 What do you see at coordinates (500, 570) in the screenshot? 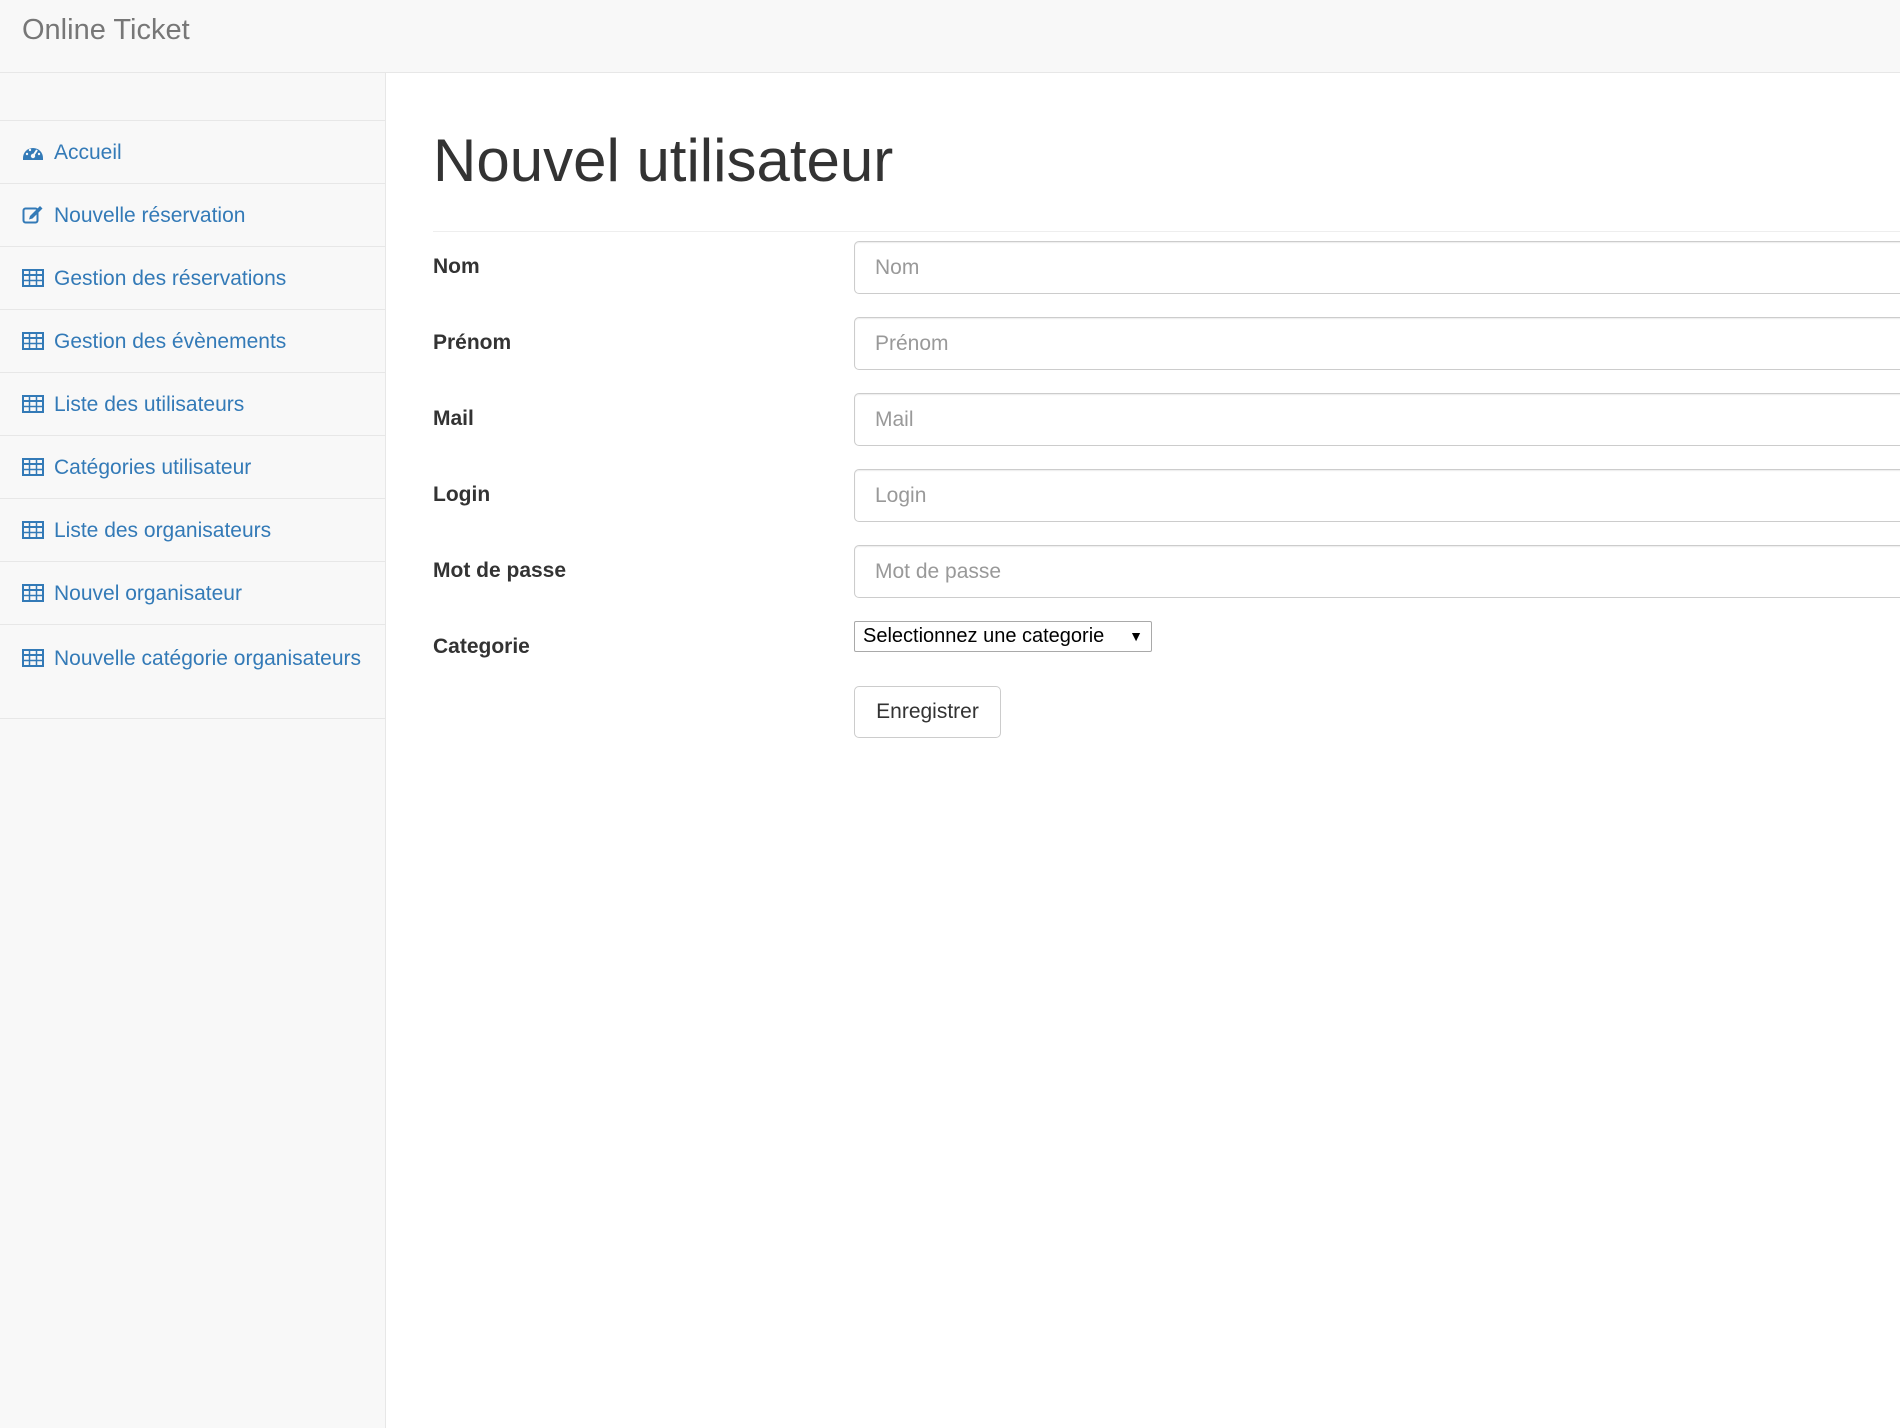
I see `password-label: Mot de passe` at bounding box center [500, 570].